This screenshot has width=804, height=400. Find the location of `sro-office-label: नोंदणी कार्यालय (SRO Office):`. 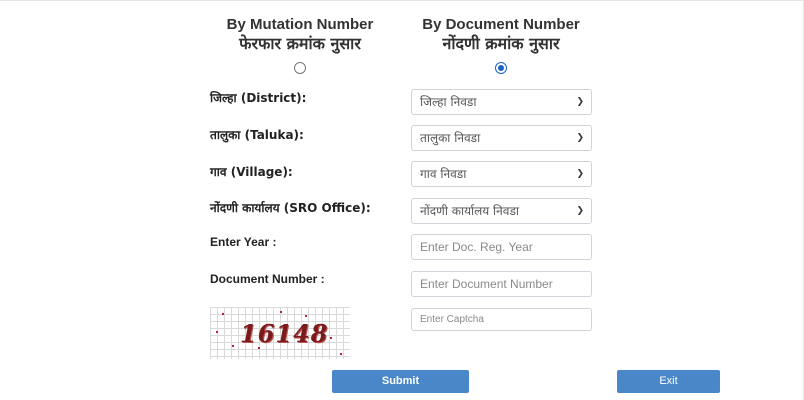

sro-office-label: नोंदणी कार्यालय (SRO Office): is located at coordinates (290, 208).